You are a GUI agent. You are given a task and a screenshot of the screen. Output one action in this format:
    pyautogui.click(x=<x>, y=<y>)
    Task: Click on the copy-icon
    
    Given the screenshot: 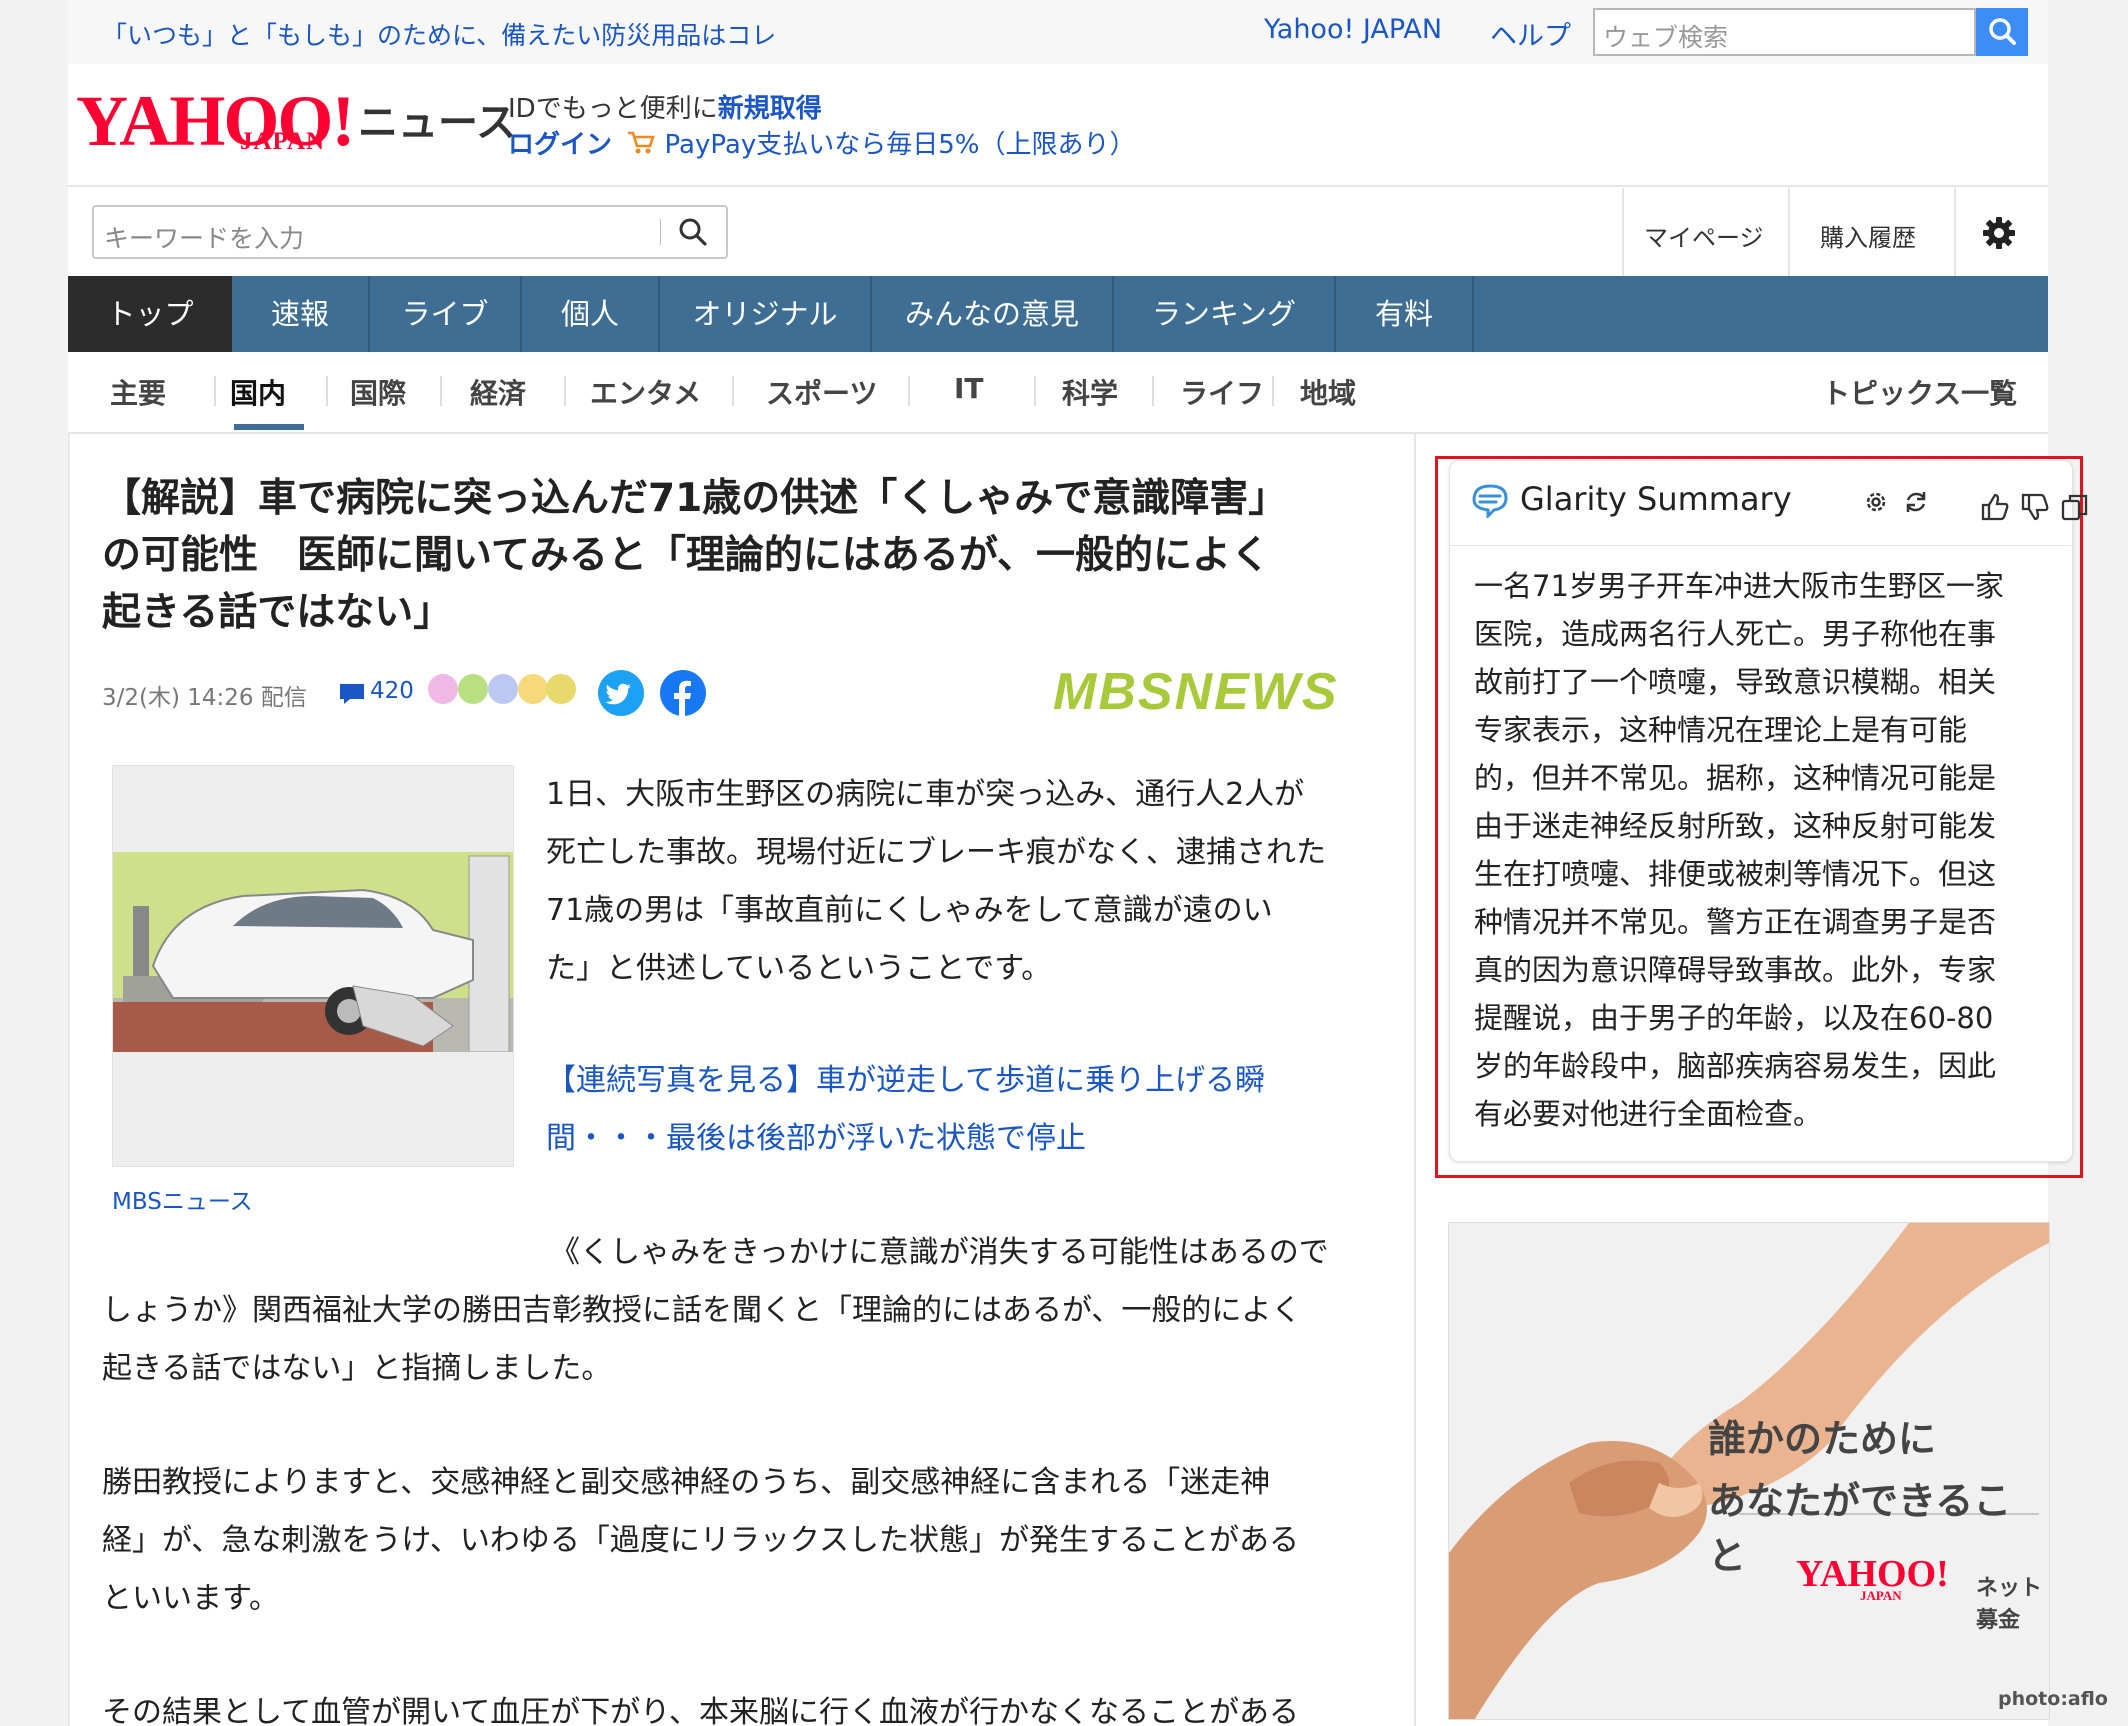 What is the action you would take?
    pyautogui.click(x=2075, y=507)
    